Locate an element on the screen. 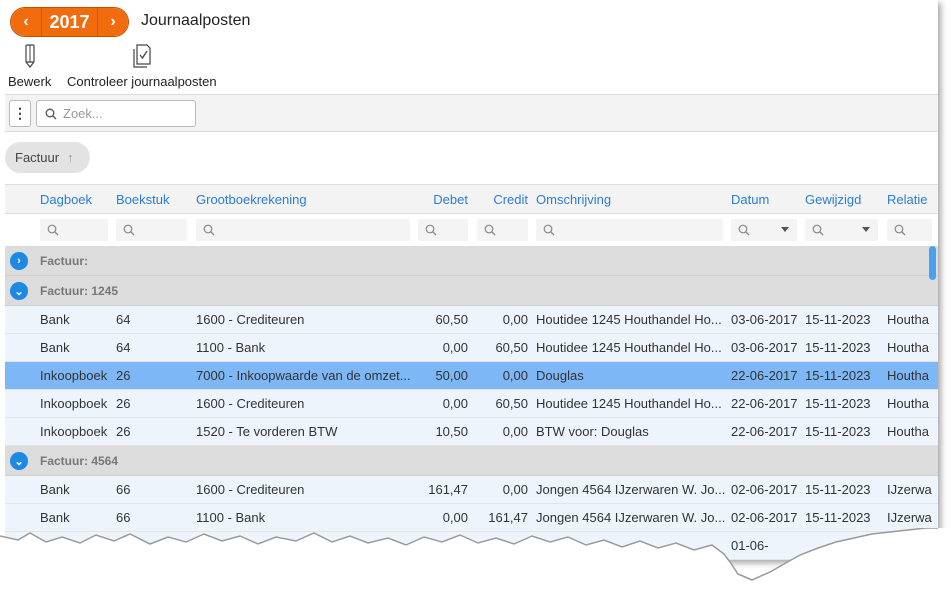 The height and width of the screenshot is (590, 951). cell-debet: 0,00 is located at coordinates (455, 517).